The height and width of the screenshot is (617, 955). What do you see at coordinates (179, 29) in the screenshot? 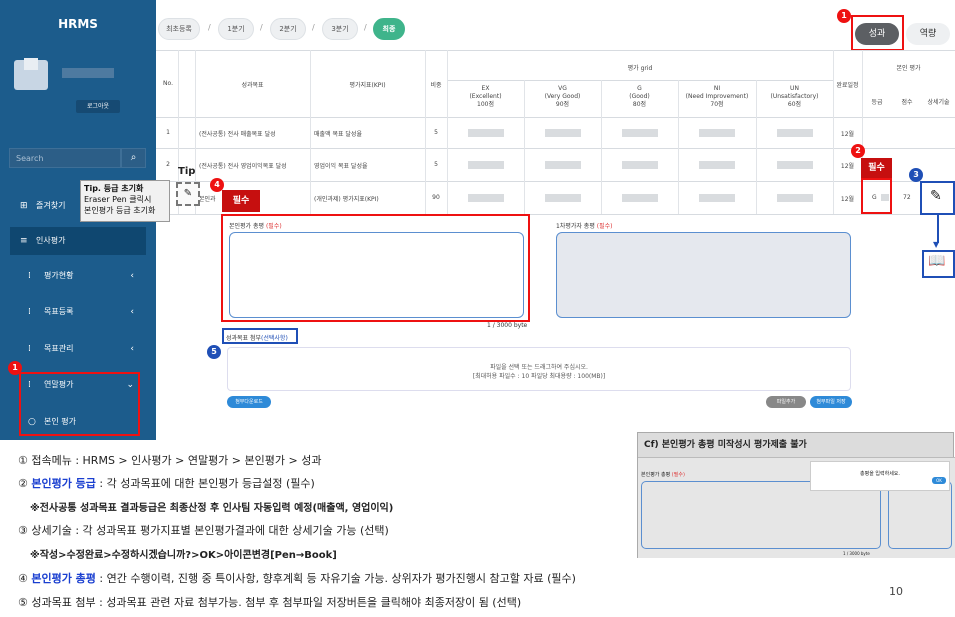
I see `step-initial: 최초등록` at bounding box center [179, 29].